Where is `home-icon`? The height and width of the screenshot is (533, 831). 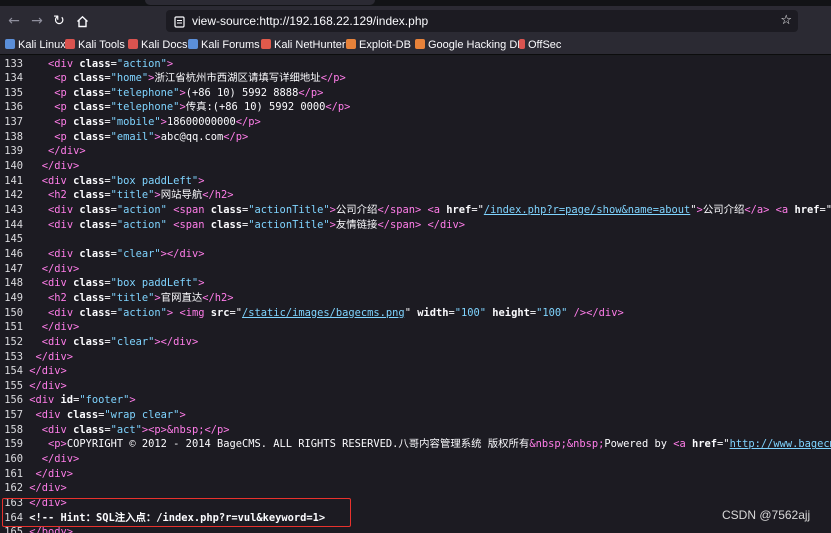
home-icon is located at coordinates (82, 21).